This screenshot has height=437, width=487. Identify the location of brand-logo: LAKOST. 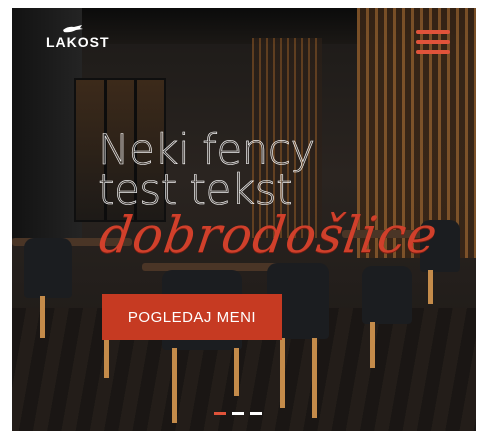
(81, 40).